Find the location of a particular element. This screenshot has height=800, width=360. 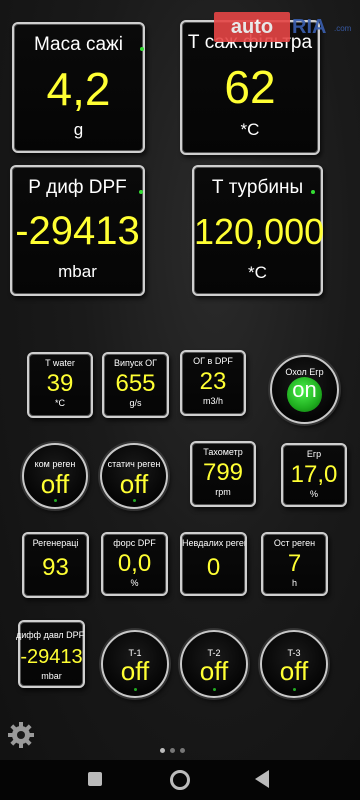

gauge-label: Егр is located at coordinates (314, 454).